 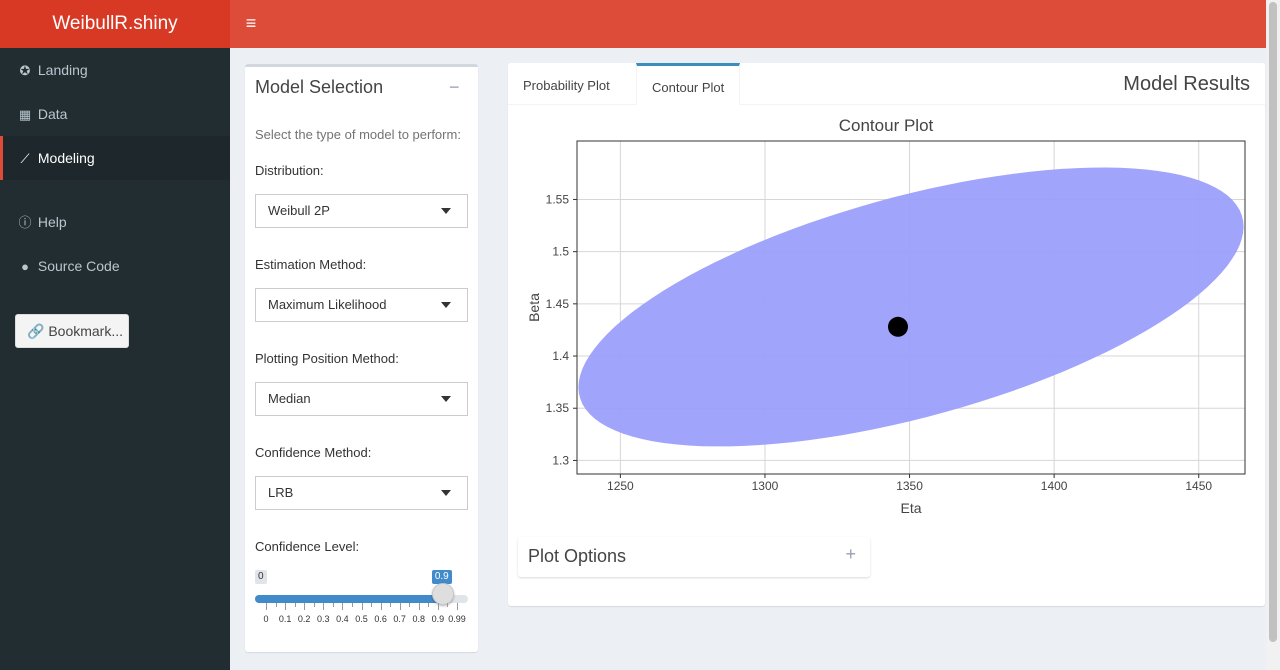 I want to click on slider-tick-label: 0.2, so click(x=304, y=619).